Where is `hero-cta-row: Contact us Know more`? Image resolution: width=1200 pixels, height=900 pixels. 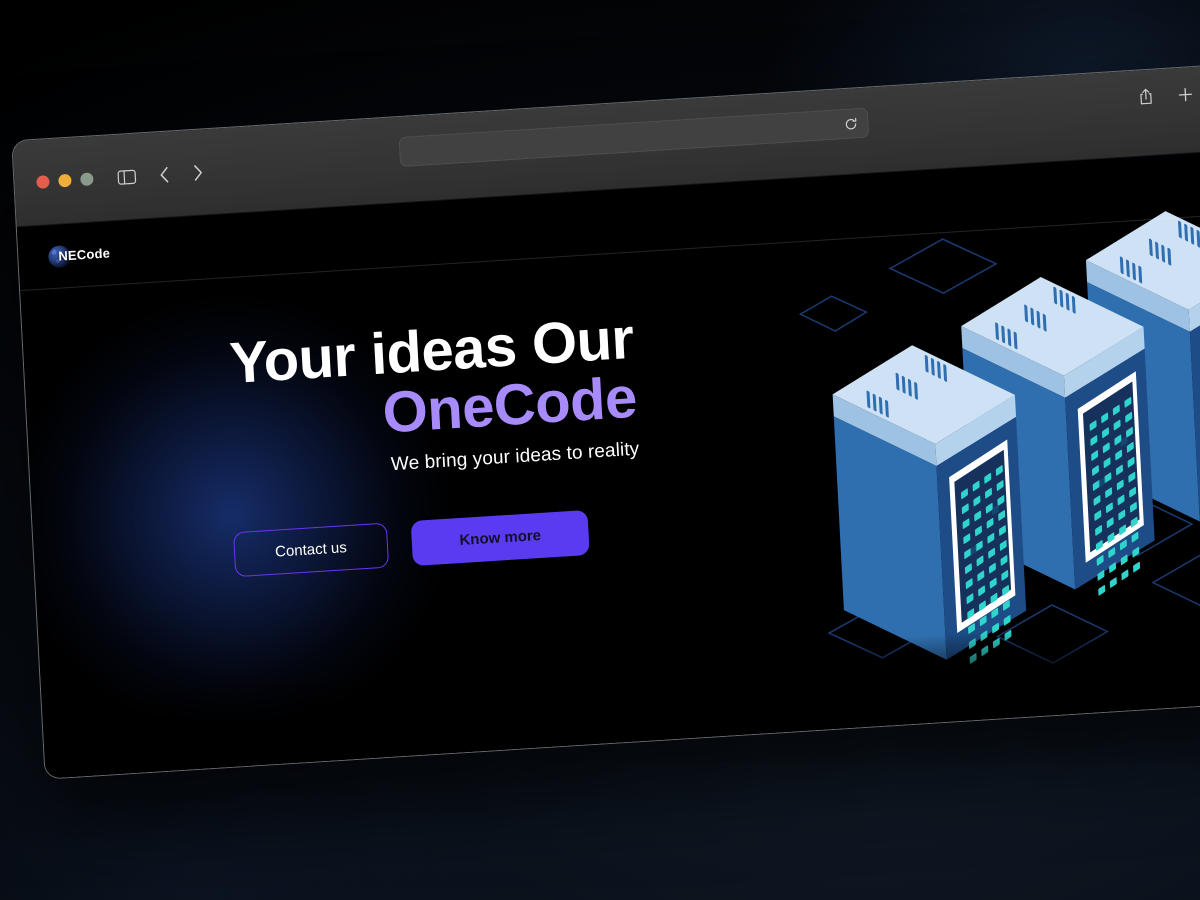
hero-cta-row: Contact us Know more is located at coordinates (413, 543).